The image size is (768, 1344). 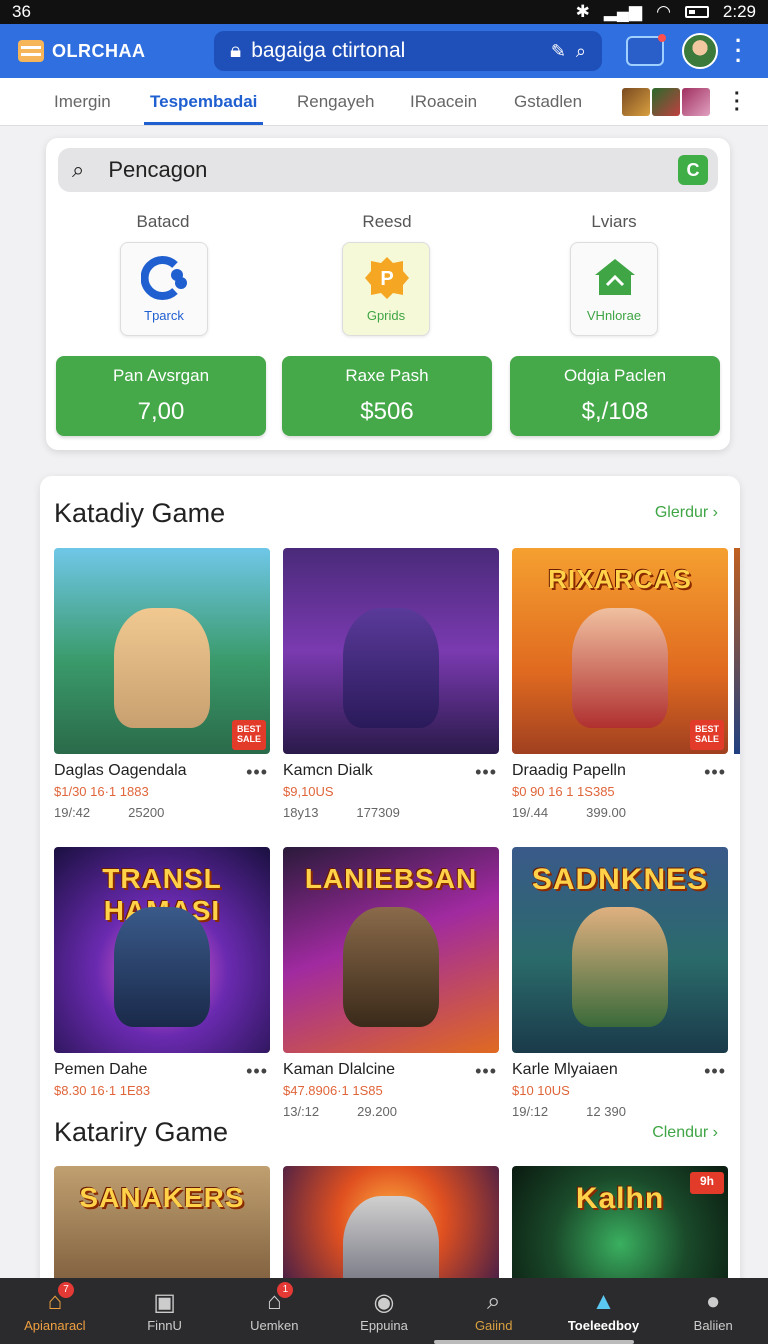 I want to click on shortcut-tparck: Tparck, so click(x=164, y=289).